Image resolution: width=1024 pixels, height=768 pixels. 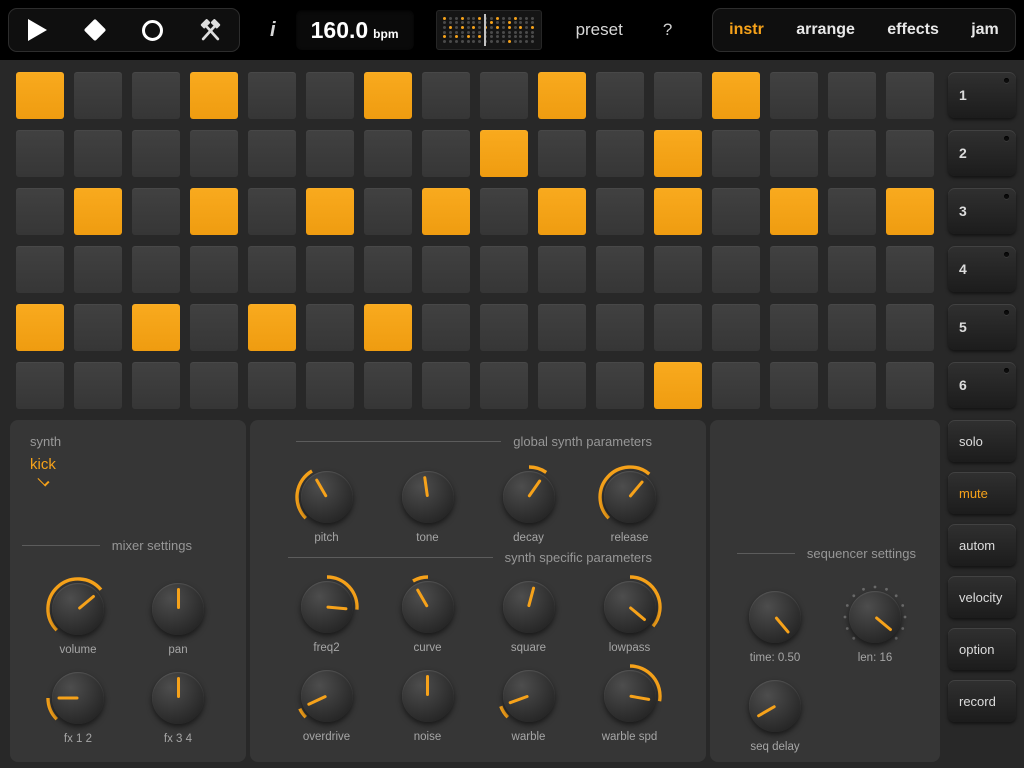 What do you see at coordinates (982, 95) in the screenshot?
I see `track-button-1: 1` at bounding box center [982, 95].